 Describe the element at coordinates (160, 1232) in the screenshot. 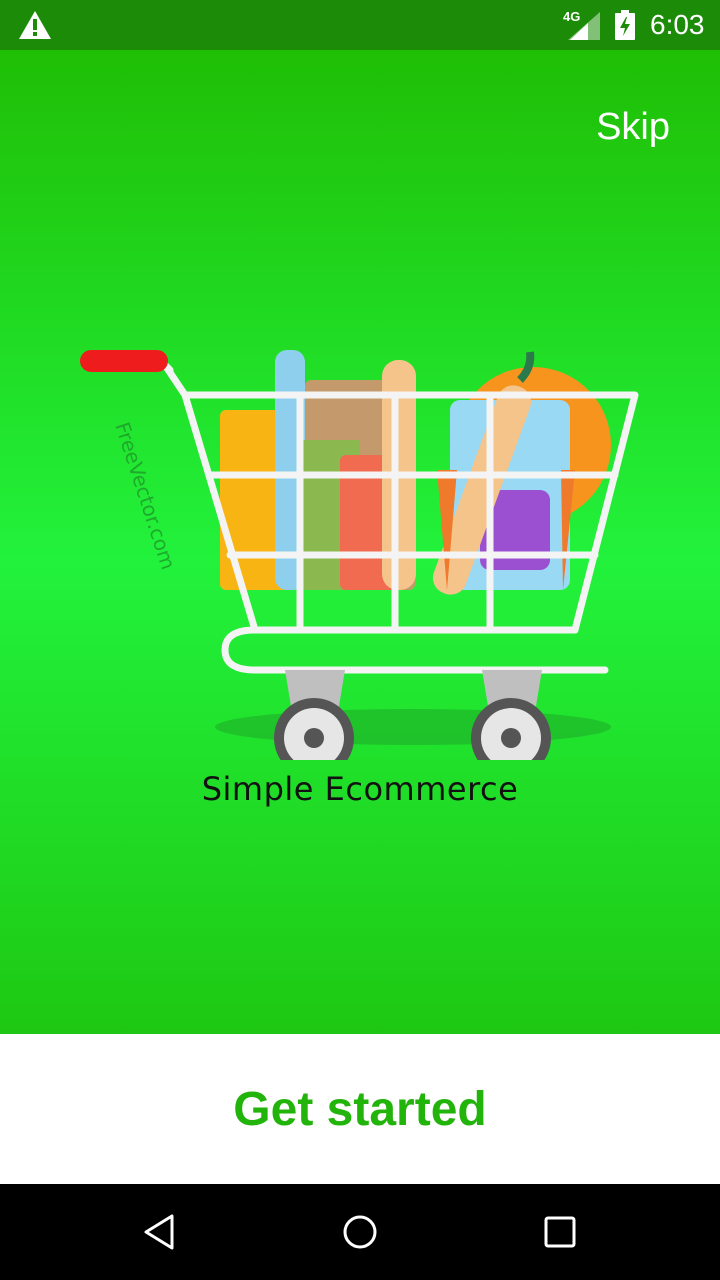

I see `back-icon` at that location.